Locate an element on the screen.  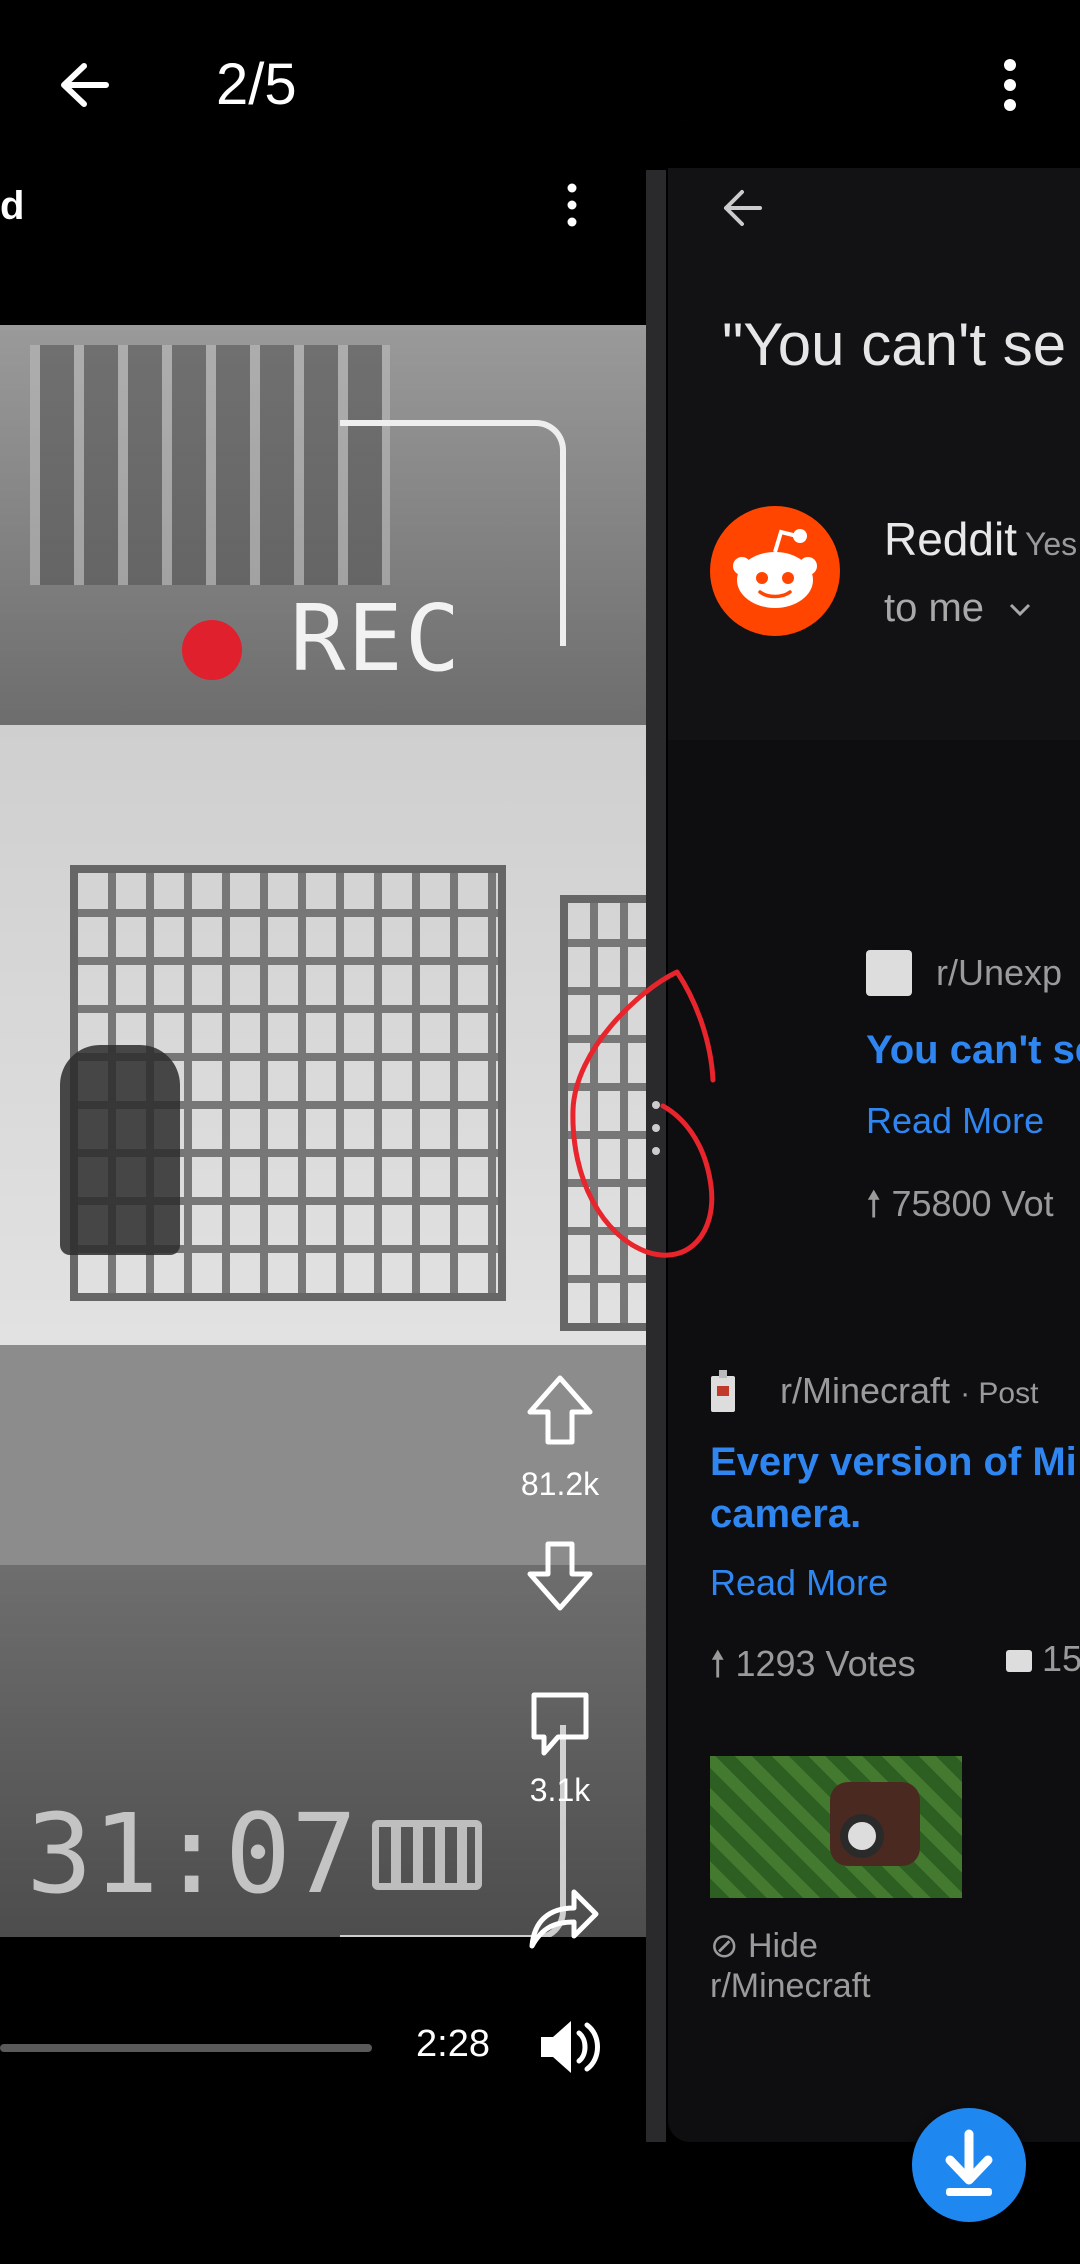
post-comments: 15 is located at coordinates (1043, 1659).